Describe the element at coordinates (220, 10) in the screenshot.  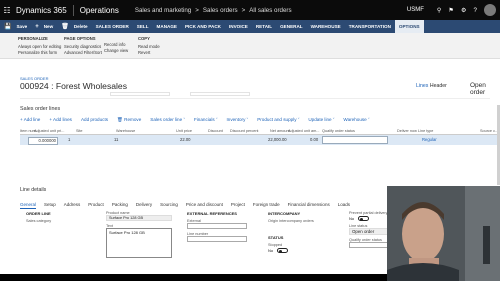
I see `breadcrumb-item: Sales orders` at that location.